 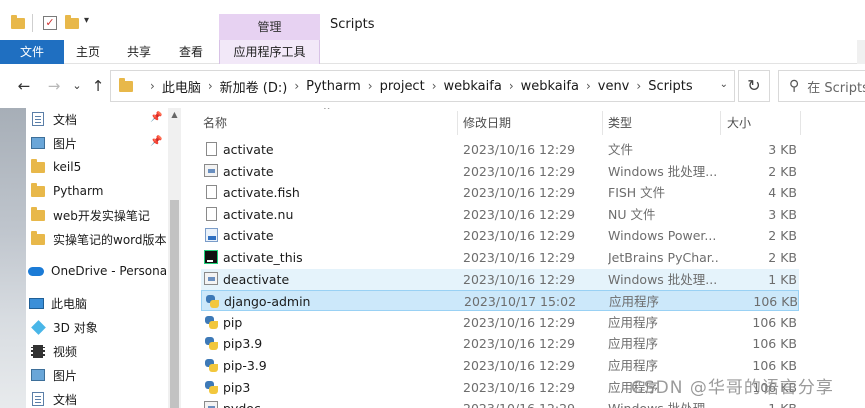 What do you see at coordinates (500, 301) in the screenshot?
I see `table-row: django-admin 2023/10/17 15:02 应用程序 106 KB` at bounding box center [500, 301].